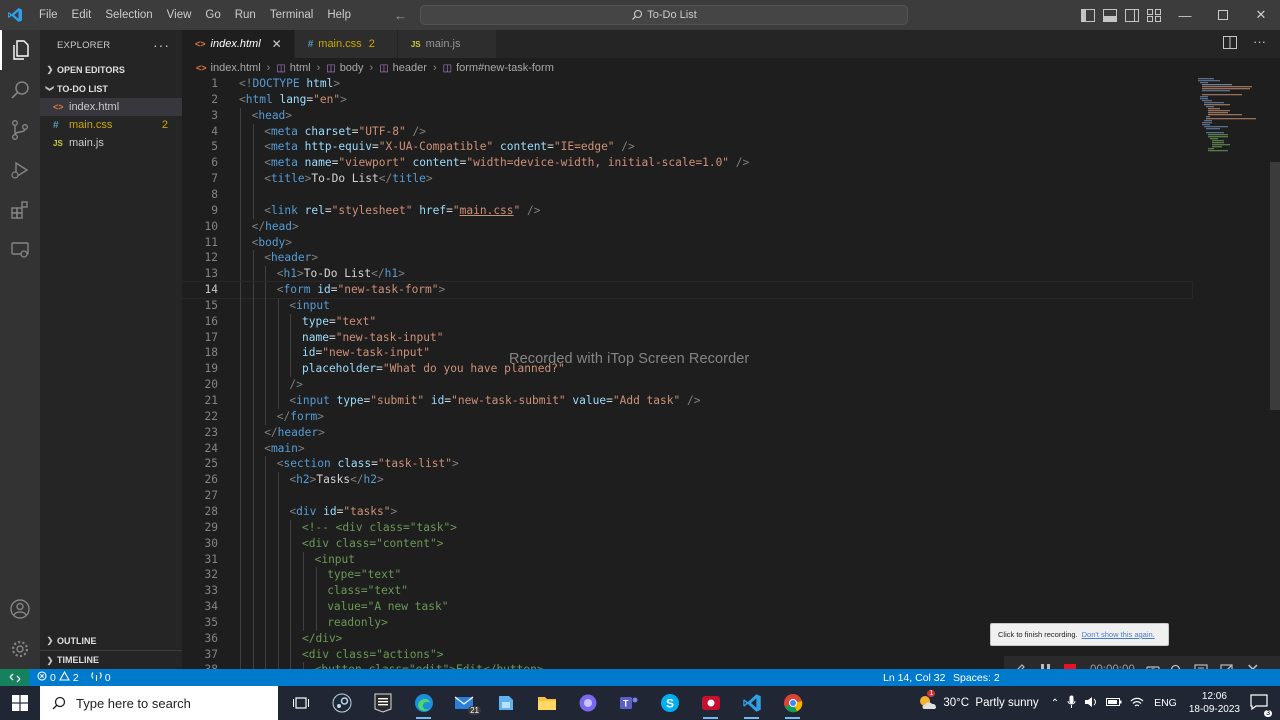 Image resolution: width=1280 pixels, height=720 pixels. What do you see at coordinates (1110, 15) in the screenshot?
I see `toggle-panel-icon` at bounding box center [1110, 15].